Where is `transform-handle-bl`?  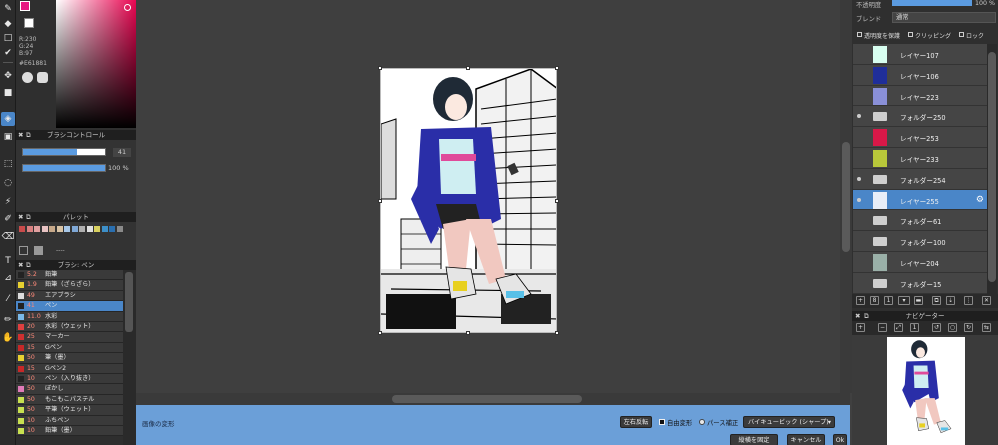 transform-handle-bl is located at coordinates (380, 333).